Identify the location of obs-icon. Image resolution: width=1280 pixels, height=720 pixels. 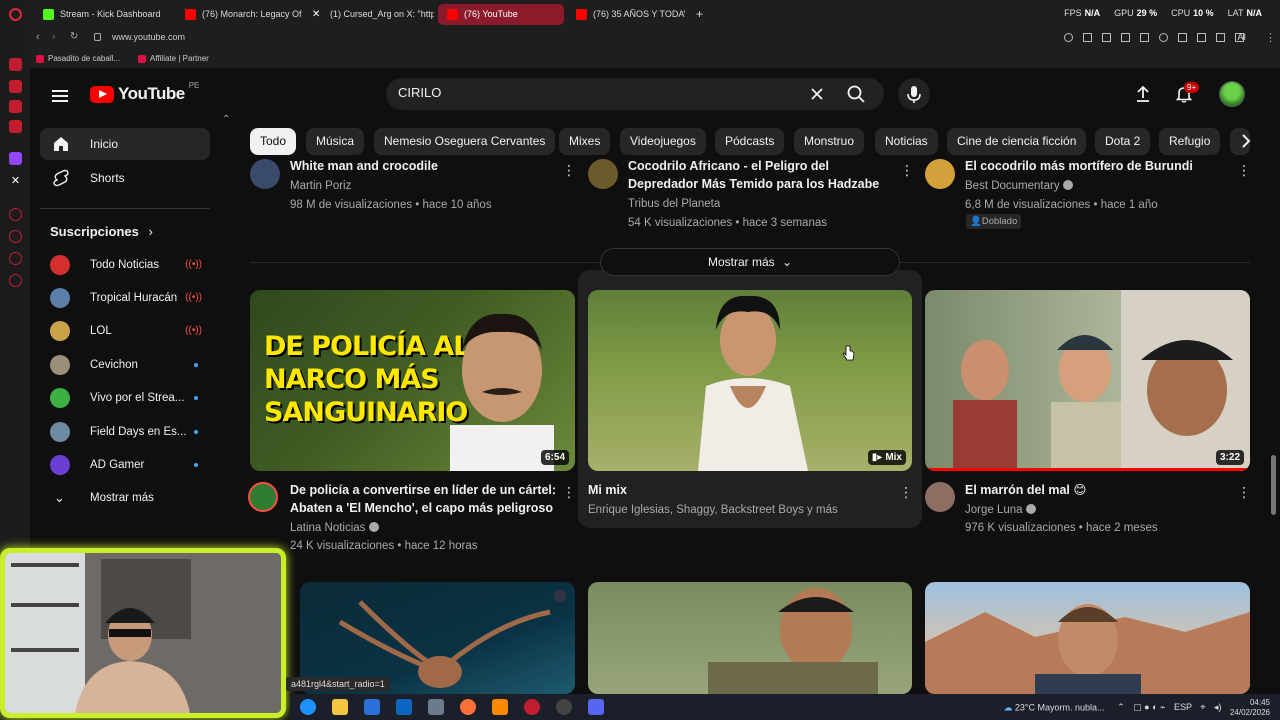
(564, 707).